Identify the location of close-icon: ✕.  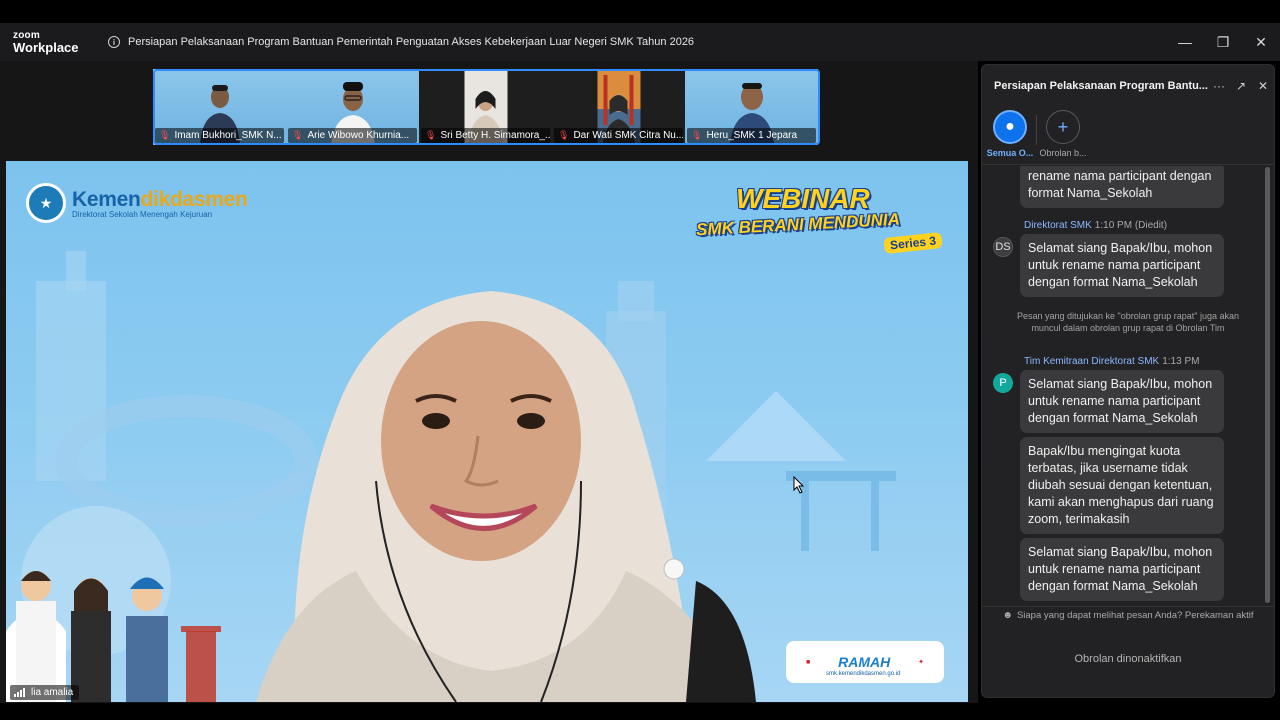
(1261, 42).